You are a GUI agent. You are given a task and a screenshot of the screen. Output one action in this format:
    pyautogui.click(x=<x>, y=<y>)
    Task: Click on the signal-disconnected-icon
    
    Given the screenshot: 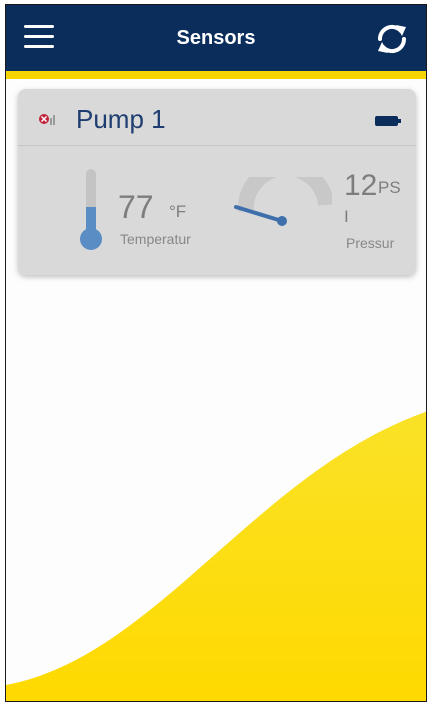 What is the action you would take?
    pyautogui.click(x=47, y=119)
    